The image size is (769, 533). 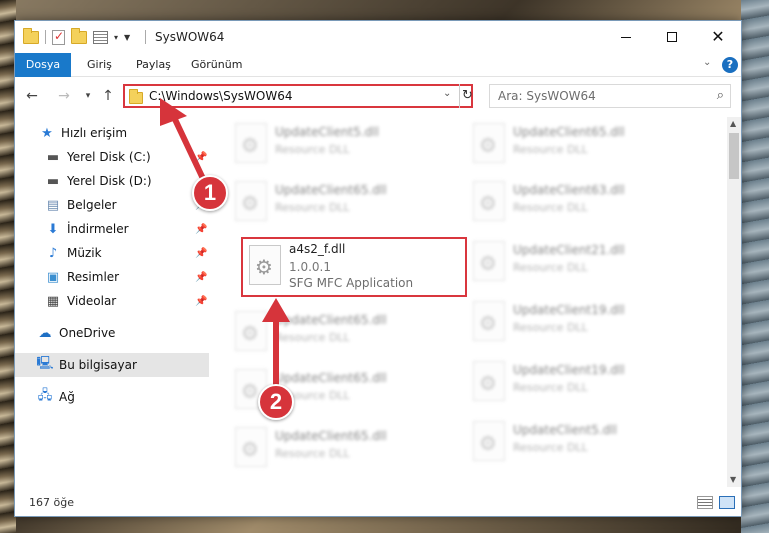 What do you see at coordinates (45, 37) in the screenshot?
I see `toolbar-divider` at bounding box center [45, 37].